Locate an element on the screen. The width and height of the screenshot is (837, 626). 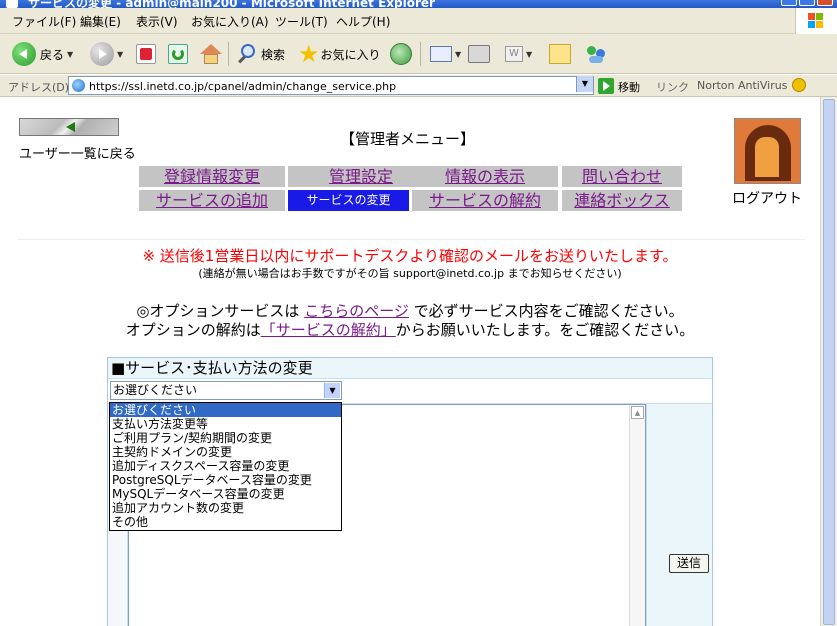
option-note-text-2: で必ずサービス内容をご確認ください。 is located at coordinates (548, 311).